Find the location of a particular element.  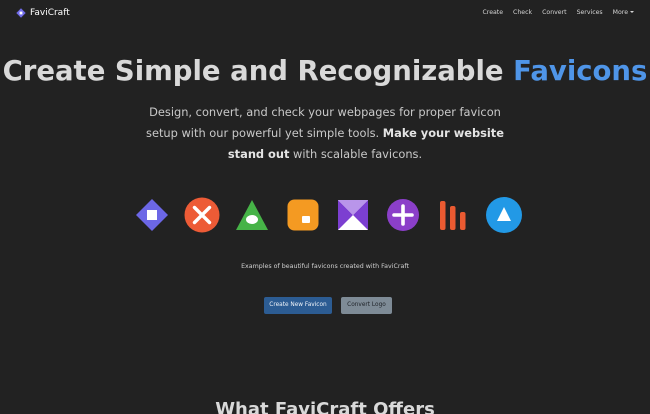

offers-section-title: What FaviCraft Offers is located at coordinates (325, 406).